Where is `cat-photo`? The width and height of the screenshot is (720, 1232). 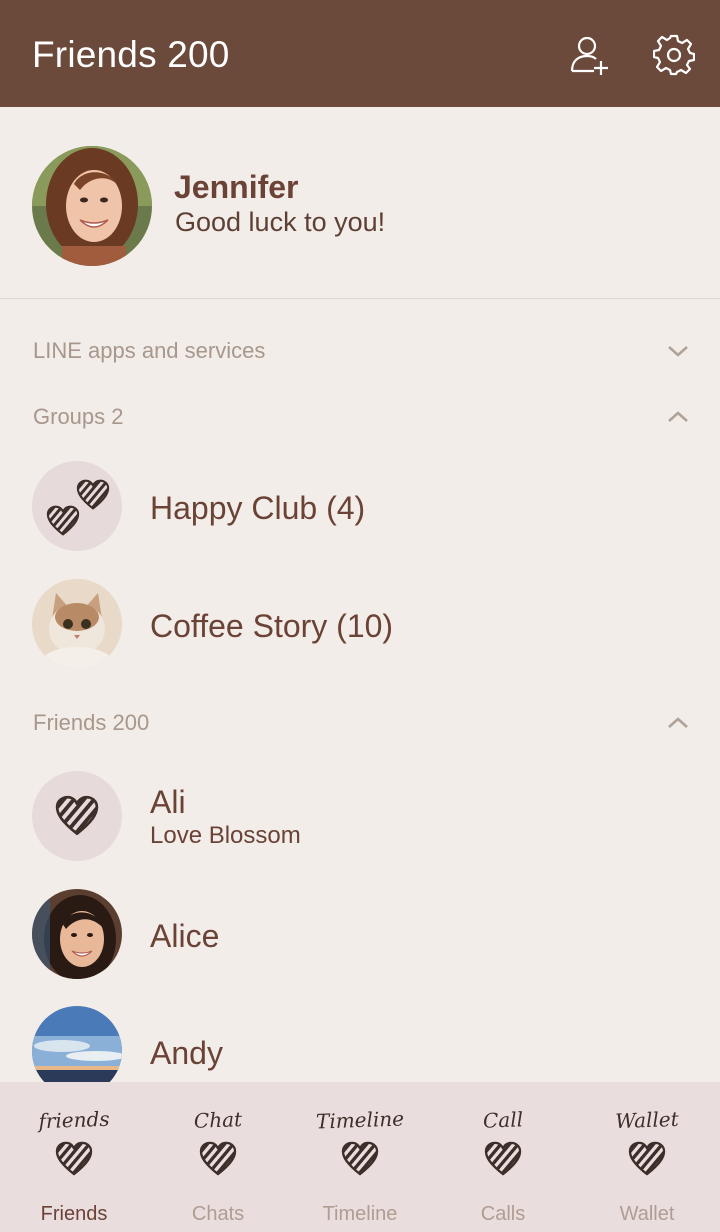
cat-photo is located at coordinates (77, 624).